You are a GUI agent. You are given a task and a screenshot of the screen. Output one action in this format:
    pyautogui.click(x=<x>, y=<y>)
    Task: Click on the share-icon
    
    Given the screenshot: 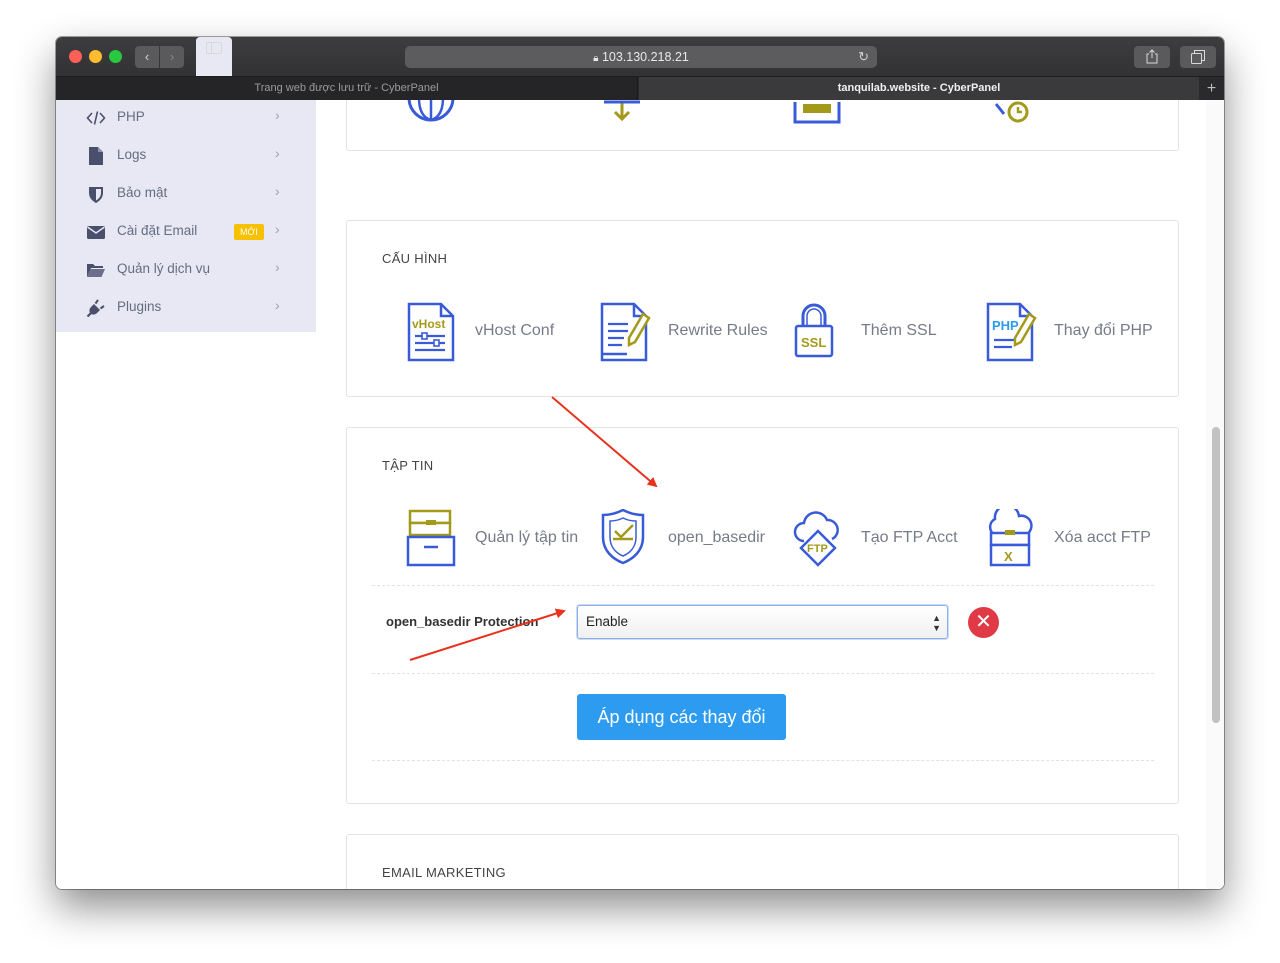 What is the action you would take?
    pyautogui.click(x=1152, y=56)
    